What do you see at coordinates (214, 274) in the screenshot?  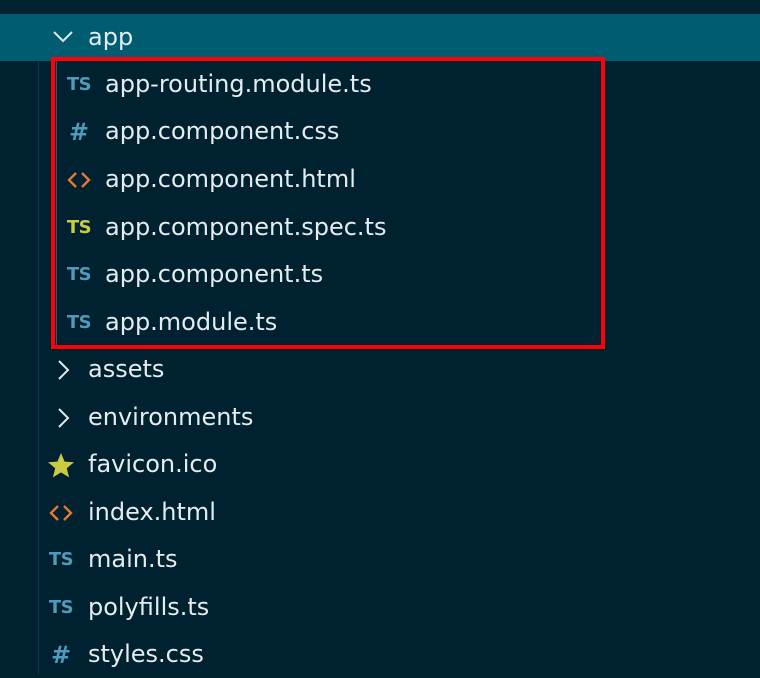 I see `tree-file-label: app.component.ts` at bounding box center [214, 274].